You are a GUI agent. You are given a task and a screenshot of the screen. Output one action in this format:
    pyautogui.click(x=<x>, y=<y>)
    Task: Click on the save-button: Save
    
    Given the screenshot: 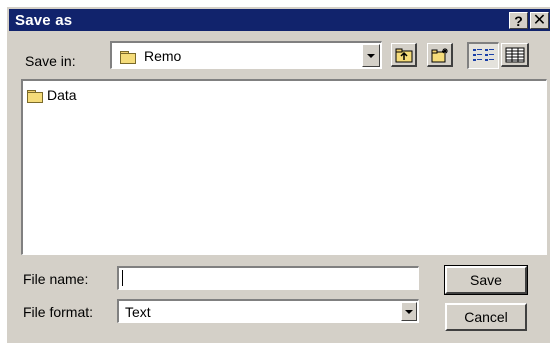 What is the action you would take?
    pyautogui.click(x=486, y=280)
    